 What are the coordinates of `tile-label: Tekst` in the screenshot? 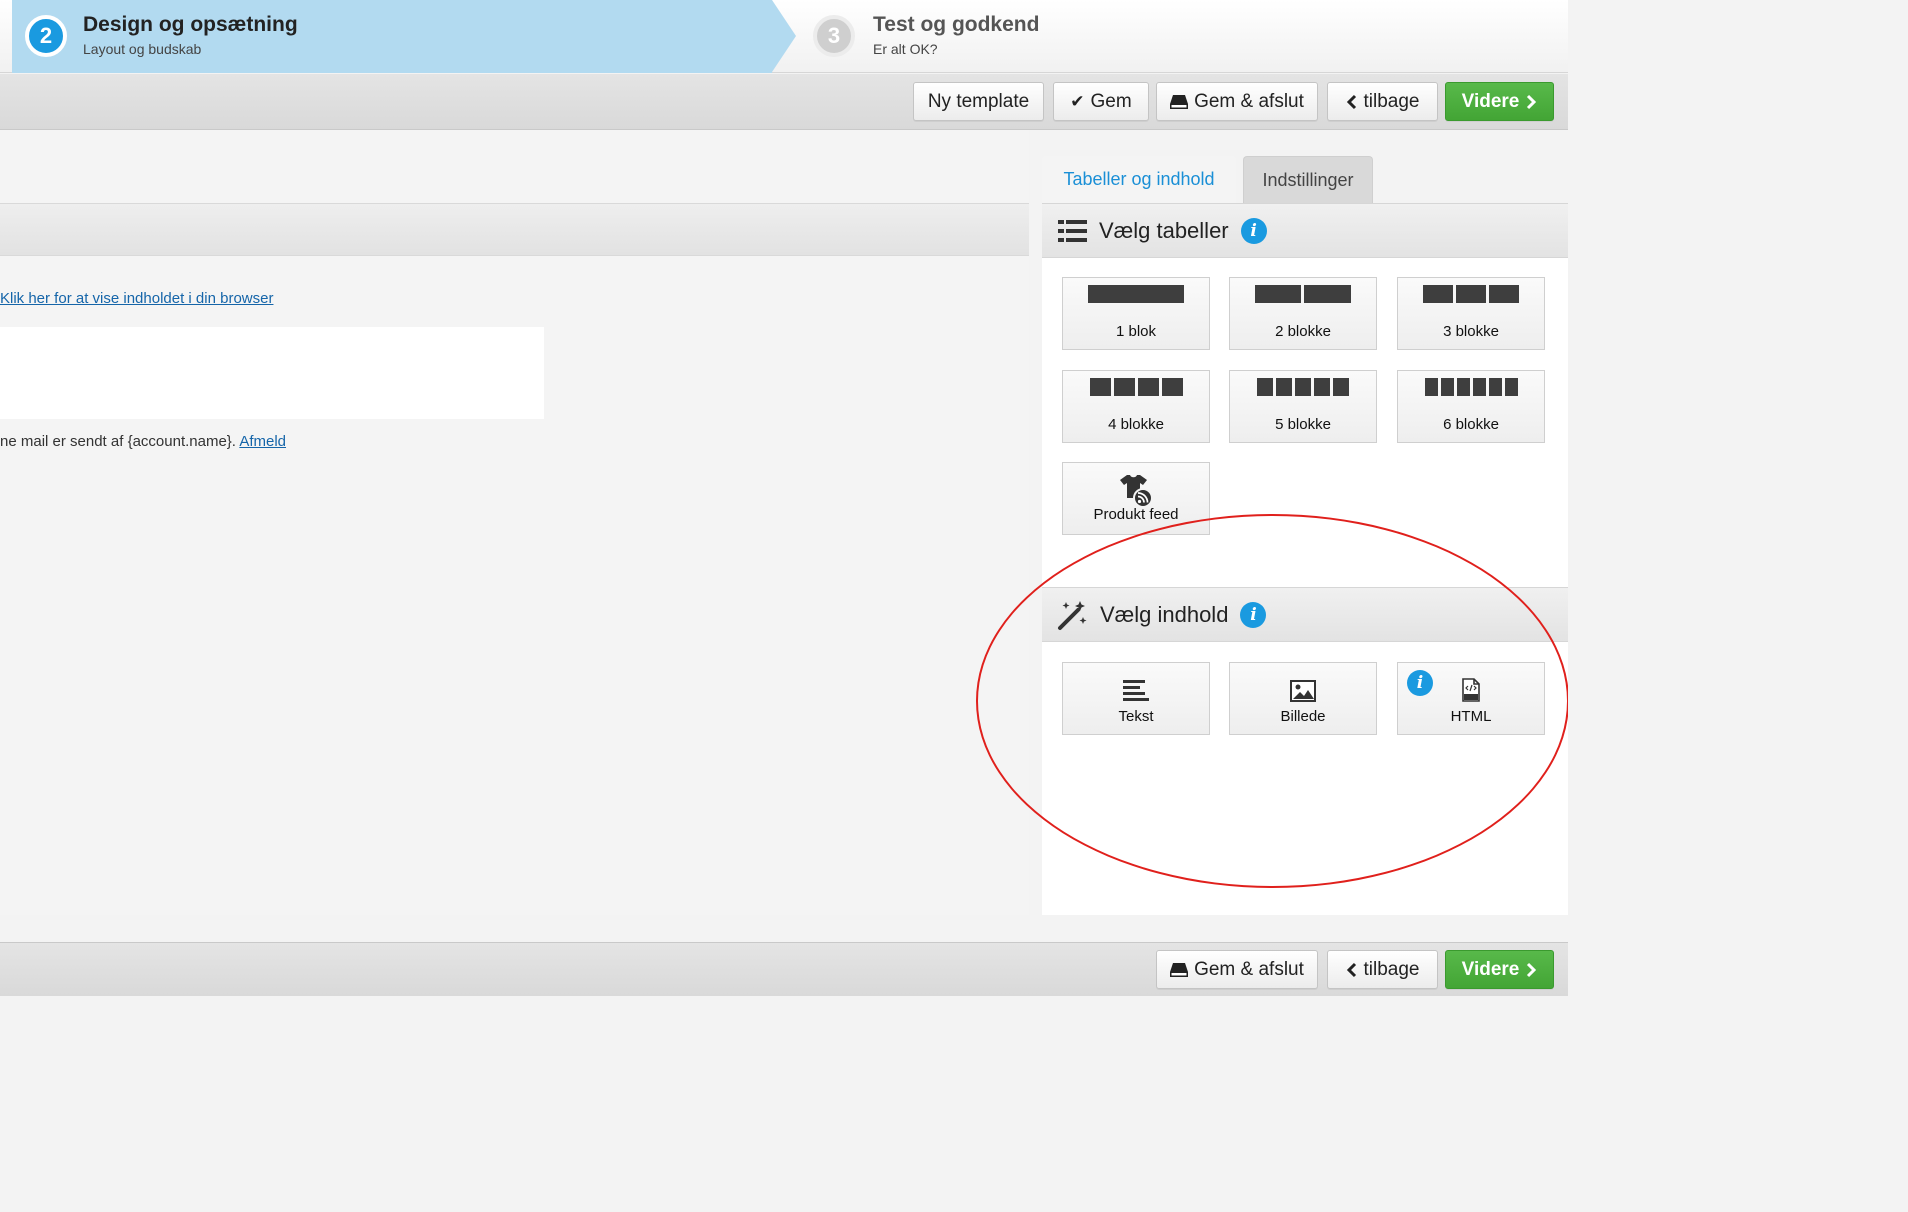 It's located at (1136, 716).